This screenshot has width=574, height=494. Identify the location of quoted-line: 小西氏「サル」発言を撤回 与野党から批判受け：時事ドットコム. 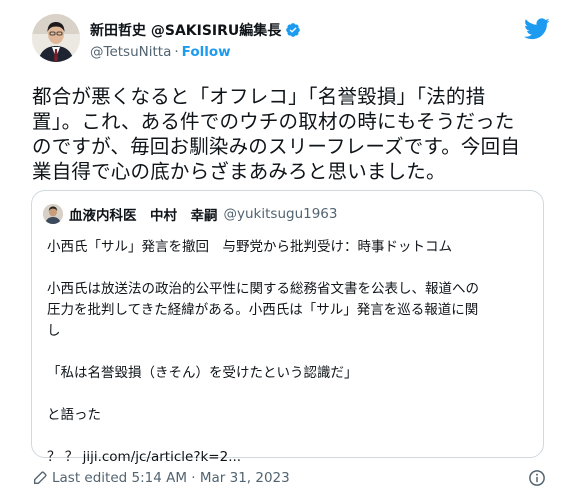
(249, 247).